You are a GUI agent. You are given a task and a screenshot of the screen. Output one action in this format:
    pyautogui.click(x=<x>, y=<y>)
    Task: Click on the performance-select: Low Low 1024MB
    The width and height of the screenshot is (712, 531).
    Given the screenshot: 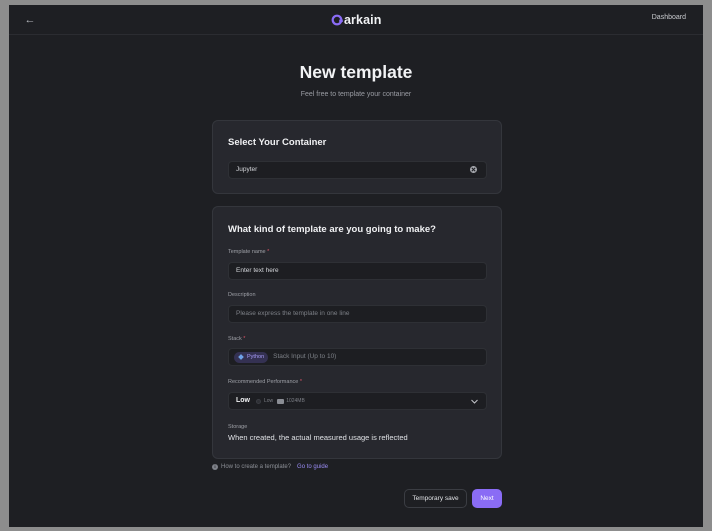 What is the action you would take?
    pyautogui.click(x=357, y=401)
    